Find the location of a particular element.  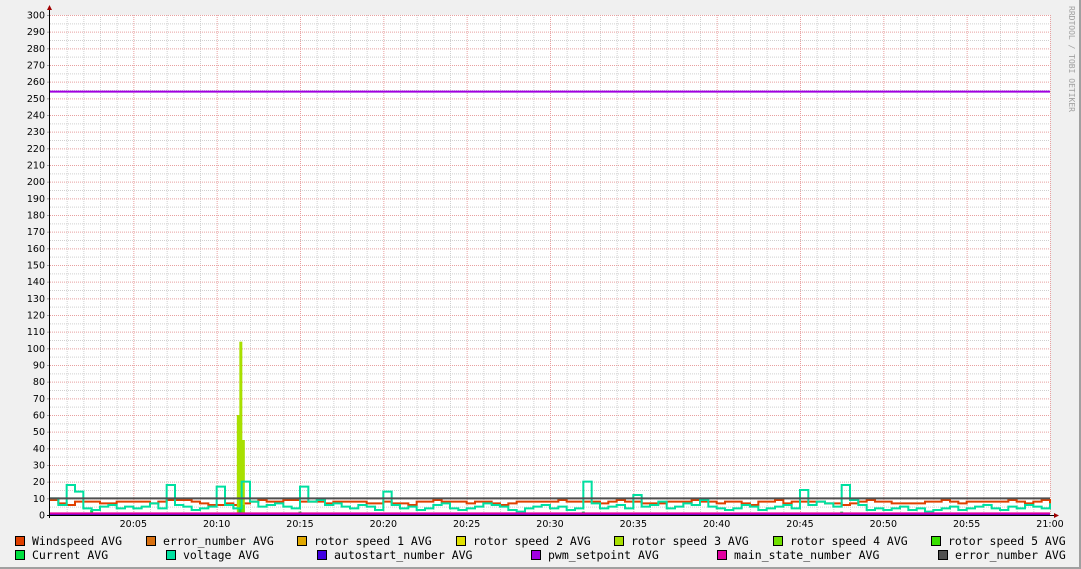

y-tick-label: 110 is located at coordinates (36, 332).